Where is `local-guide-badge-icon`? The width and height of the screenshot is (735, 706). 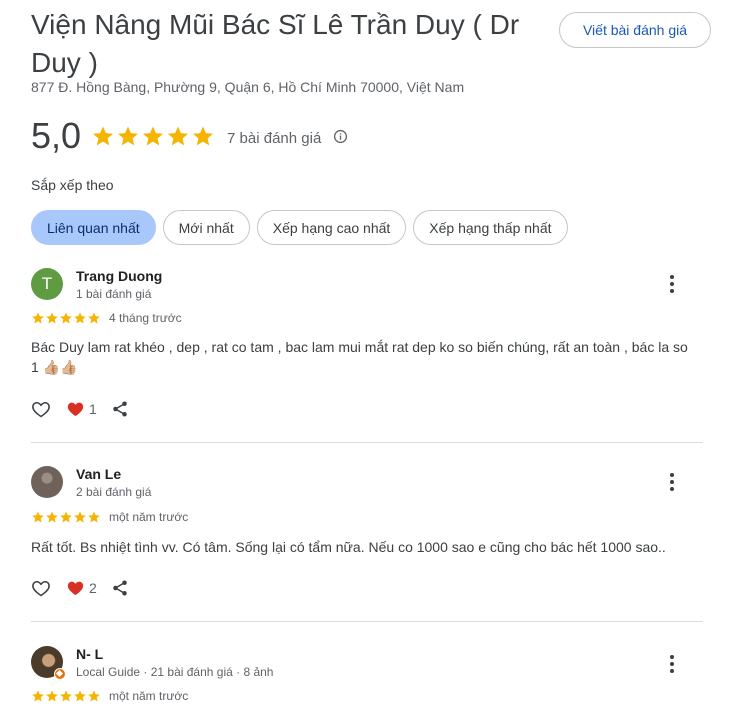 local-guide-badge-icon is located at coordinates (60, 674).